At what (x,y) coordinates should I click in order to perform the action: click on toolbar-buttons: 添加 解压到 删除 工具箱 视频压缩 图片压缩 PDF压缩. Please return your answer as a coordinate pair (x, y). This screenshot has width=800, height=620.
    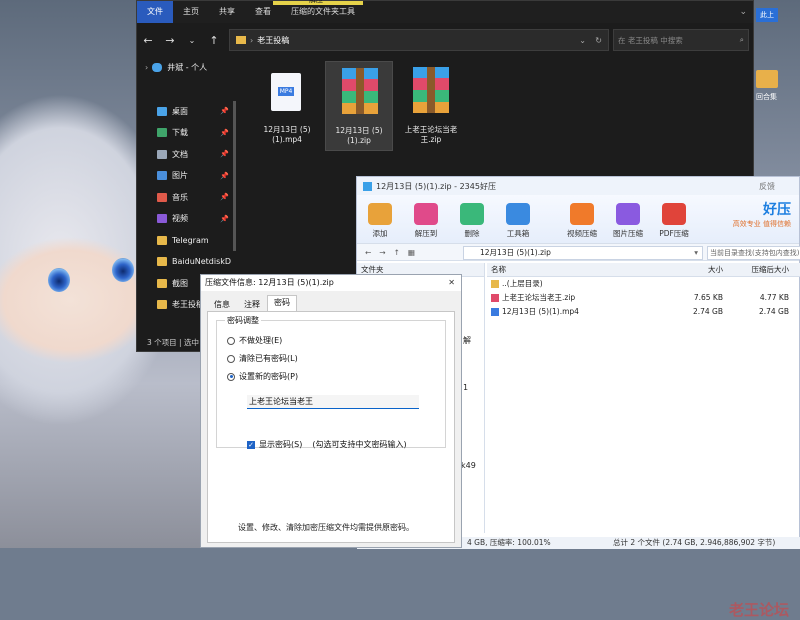
    Looking at the image, I should click on (527, 221).